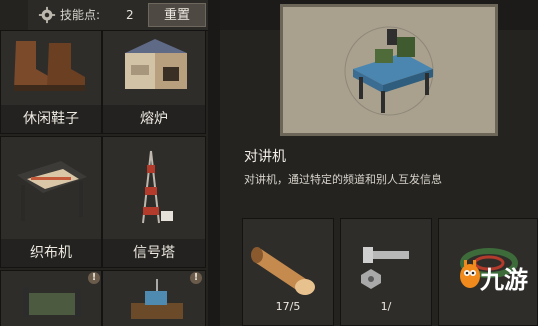  I want to click on craft-item-furnace: 熔炉, so click(154, 82).